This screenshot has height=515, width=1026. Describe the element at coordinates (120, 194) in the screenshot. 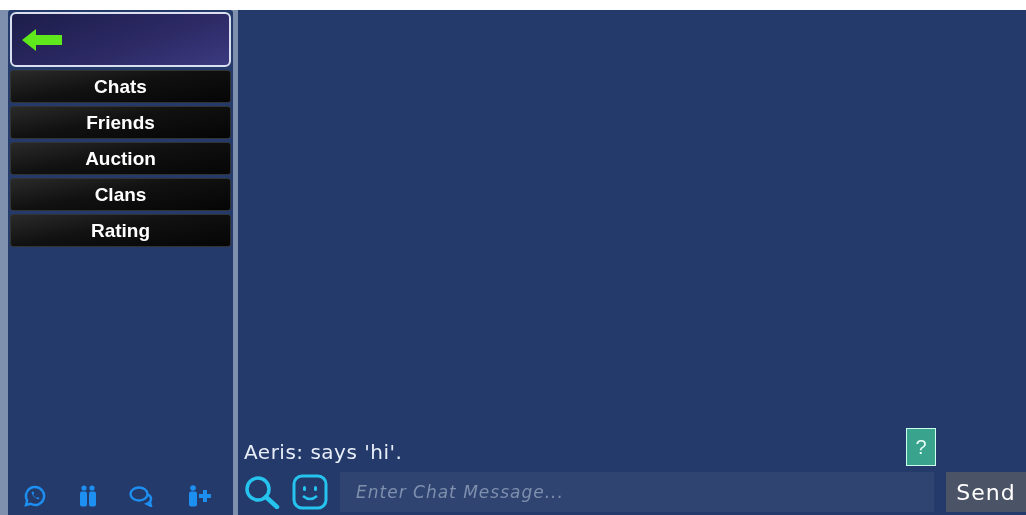

I see `menu-item: Clans` at that location.